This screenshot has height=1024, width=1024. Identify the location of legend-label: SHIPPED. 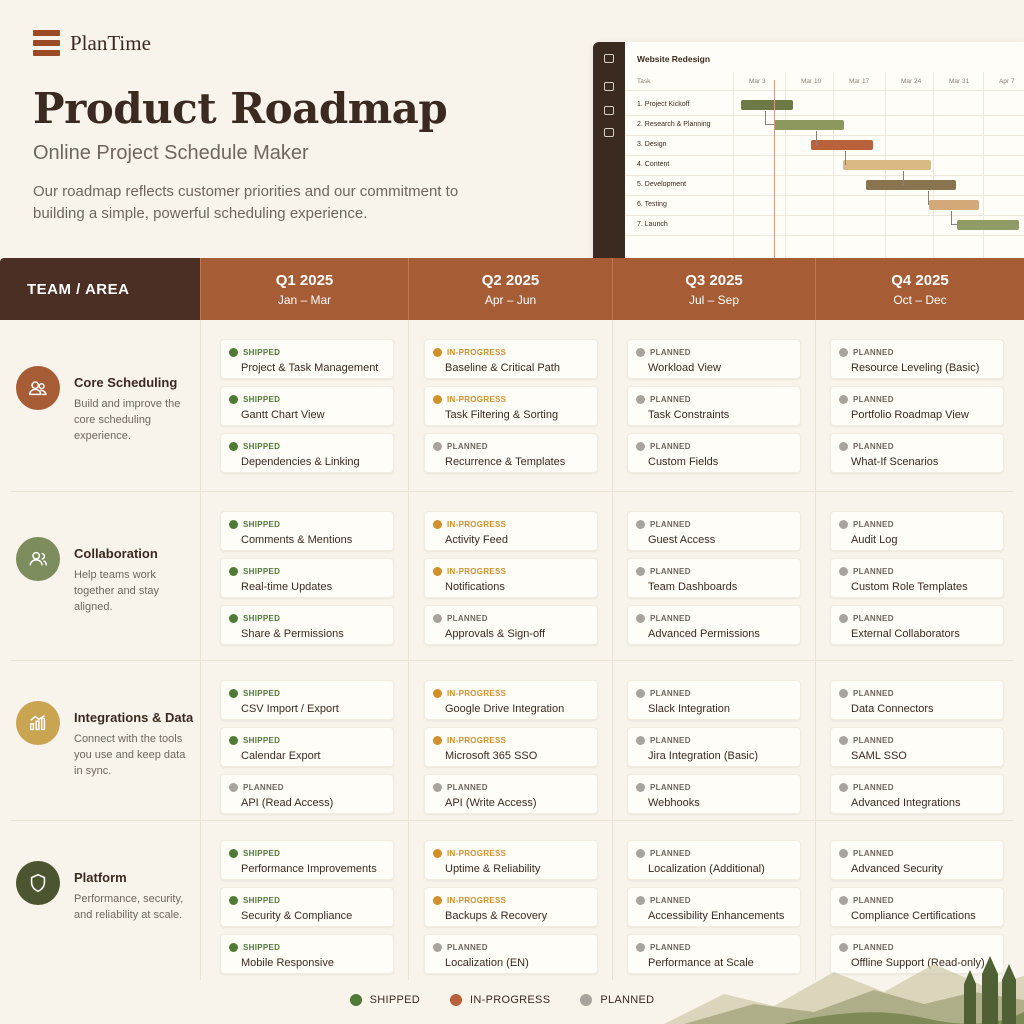
(395, 1000).